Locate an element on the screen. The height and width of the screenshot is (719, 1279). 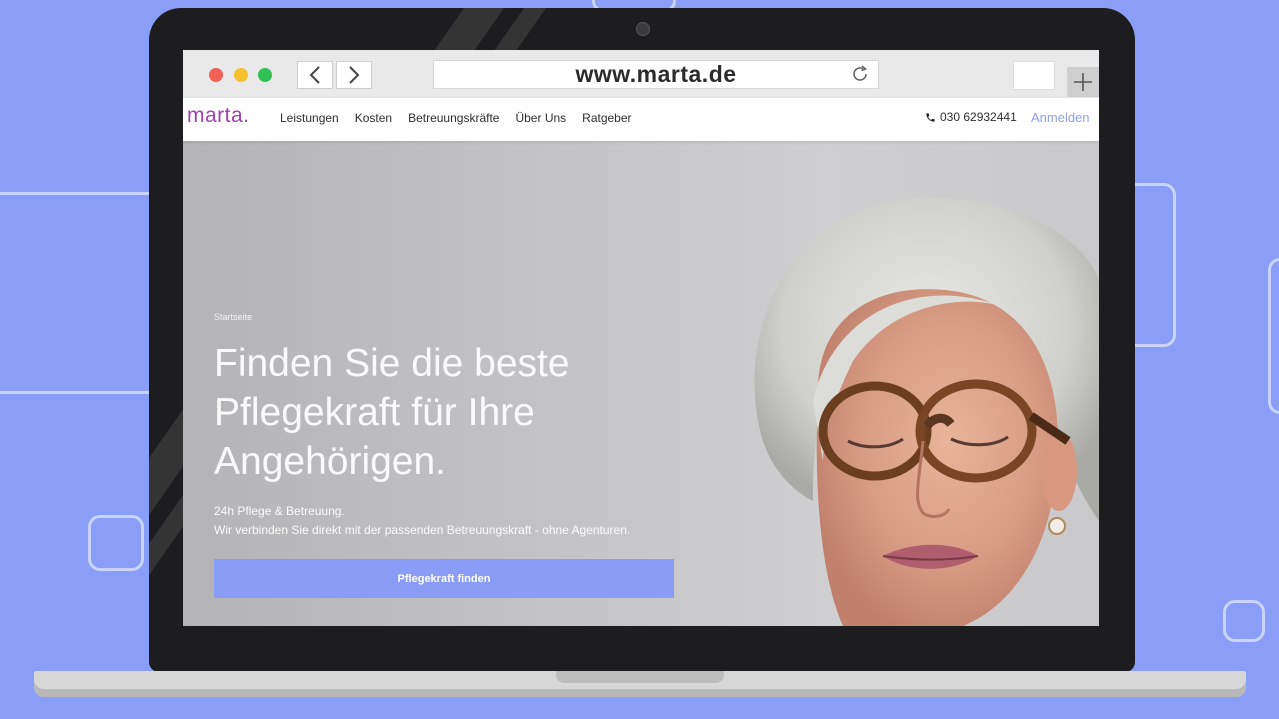
phone-link: 030 62932441 is located at coordinates (971, 117).